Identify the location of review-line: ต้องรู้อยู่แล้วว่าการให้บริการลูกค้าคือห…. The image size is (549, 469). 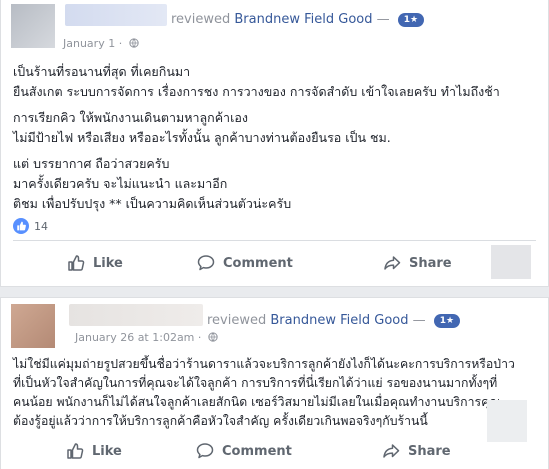
(220, 421).